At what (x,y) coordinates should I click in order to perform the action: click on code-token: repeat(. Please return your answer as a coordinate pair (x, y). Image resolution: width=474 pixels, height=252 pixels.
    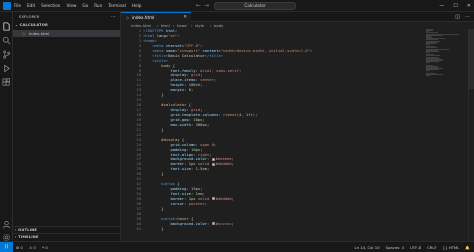
    Looking at the image, I should click on (231, 114).